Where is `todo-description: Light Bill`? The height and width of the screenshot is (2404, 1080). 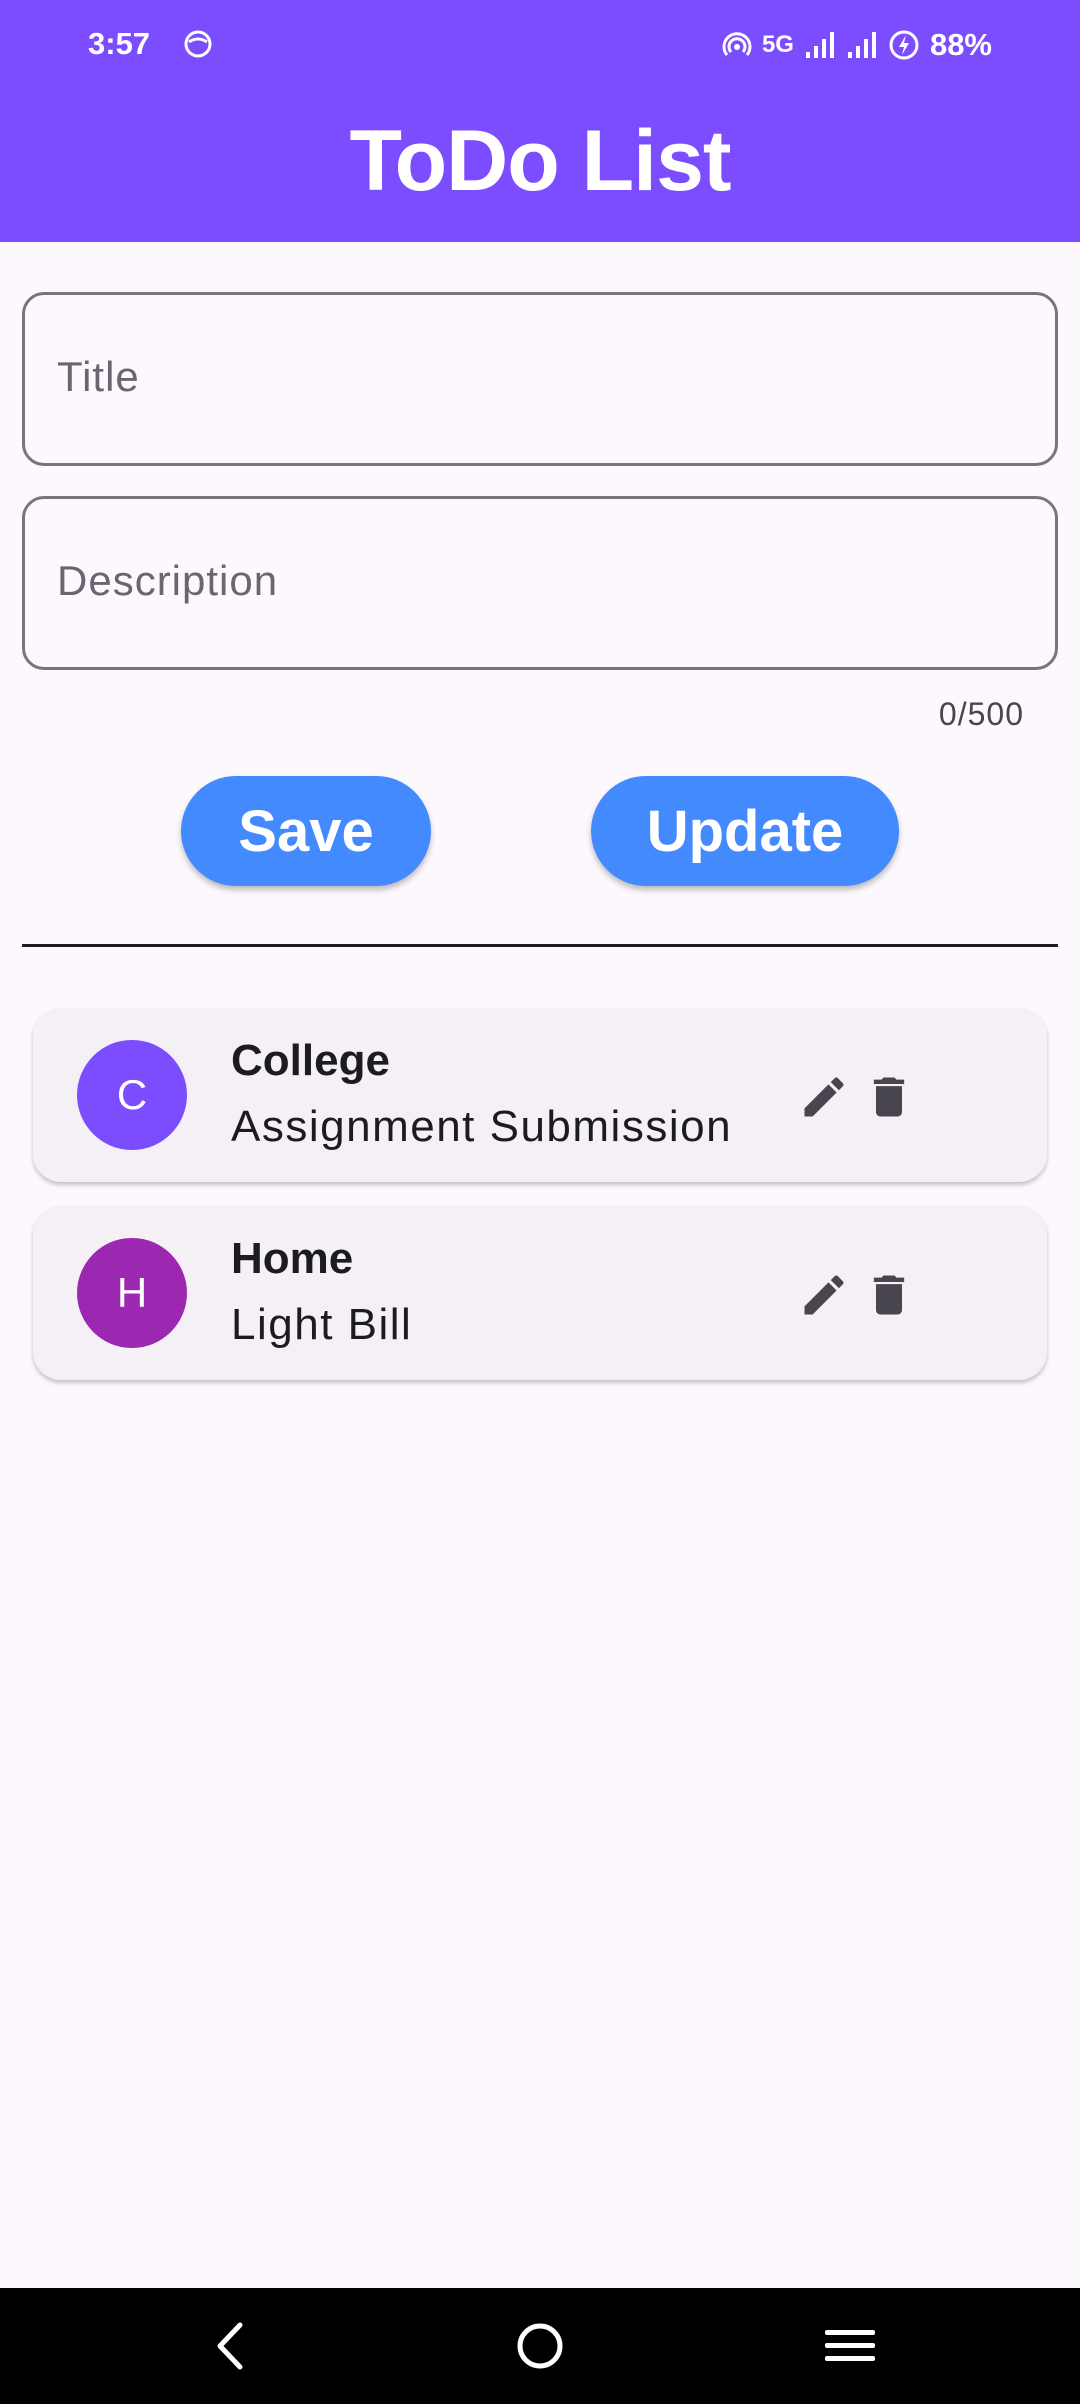 todo-description: Light Bill is located at coordinates (322, 1324).